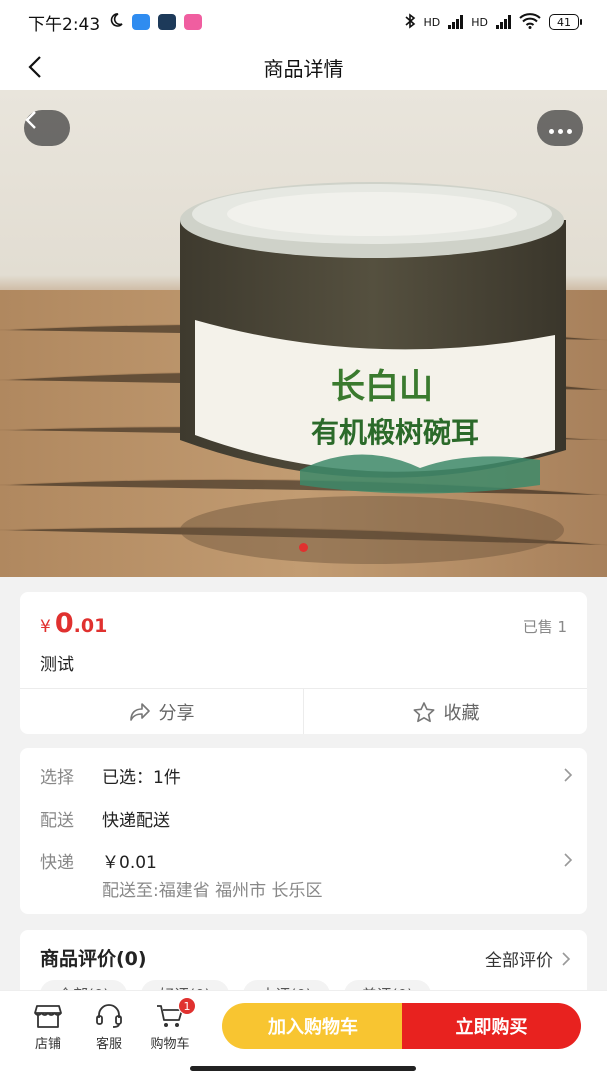 This screenshot has height=1080, width=607. Describe the element at coordinates (303, 1068) in the screenshot. I see `home-indicator` at that location.